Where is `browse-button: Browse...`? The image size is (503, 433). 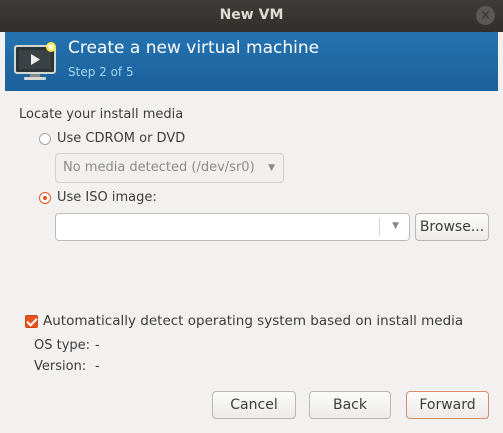 browse-button: Browse... is located at coordinates (452, 227).